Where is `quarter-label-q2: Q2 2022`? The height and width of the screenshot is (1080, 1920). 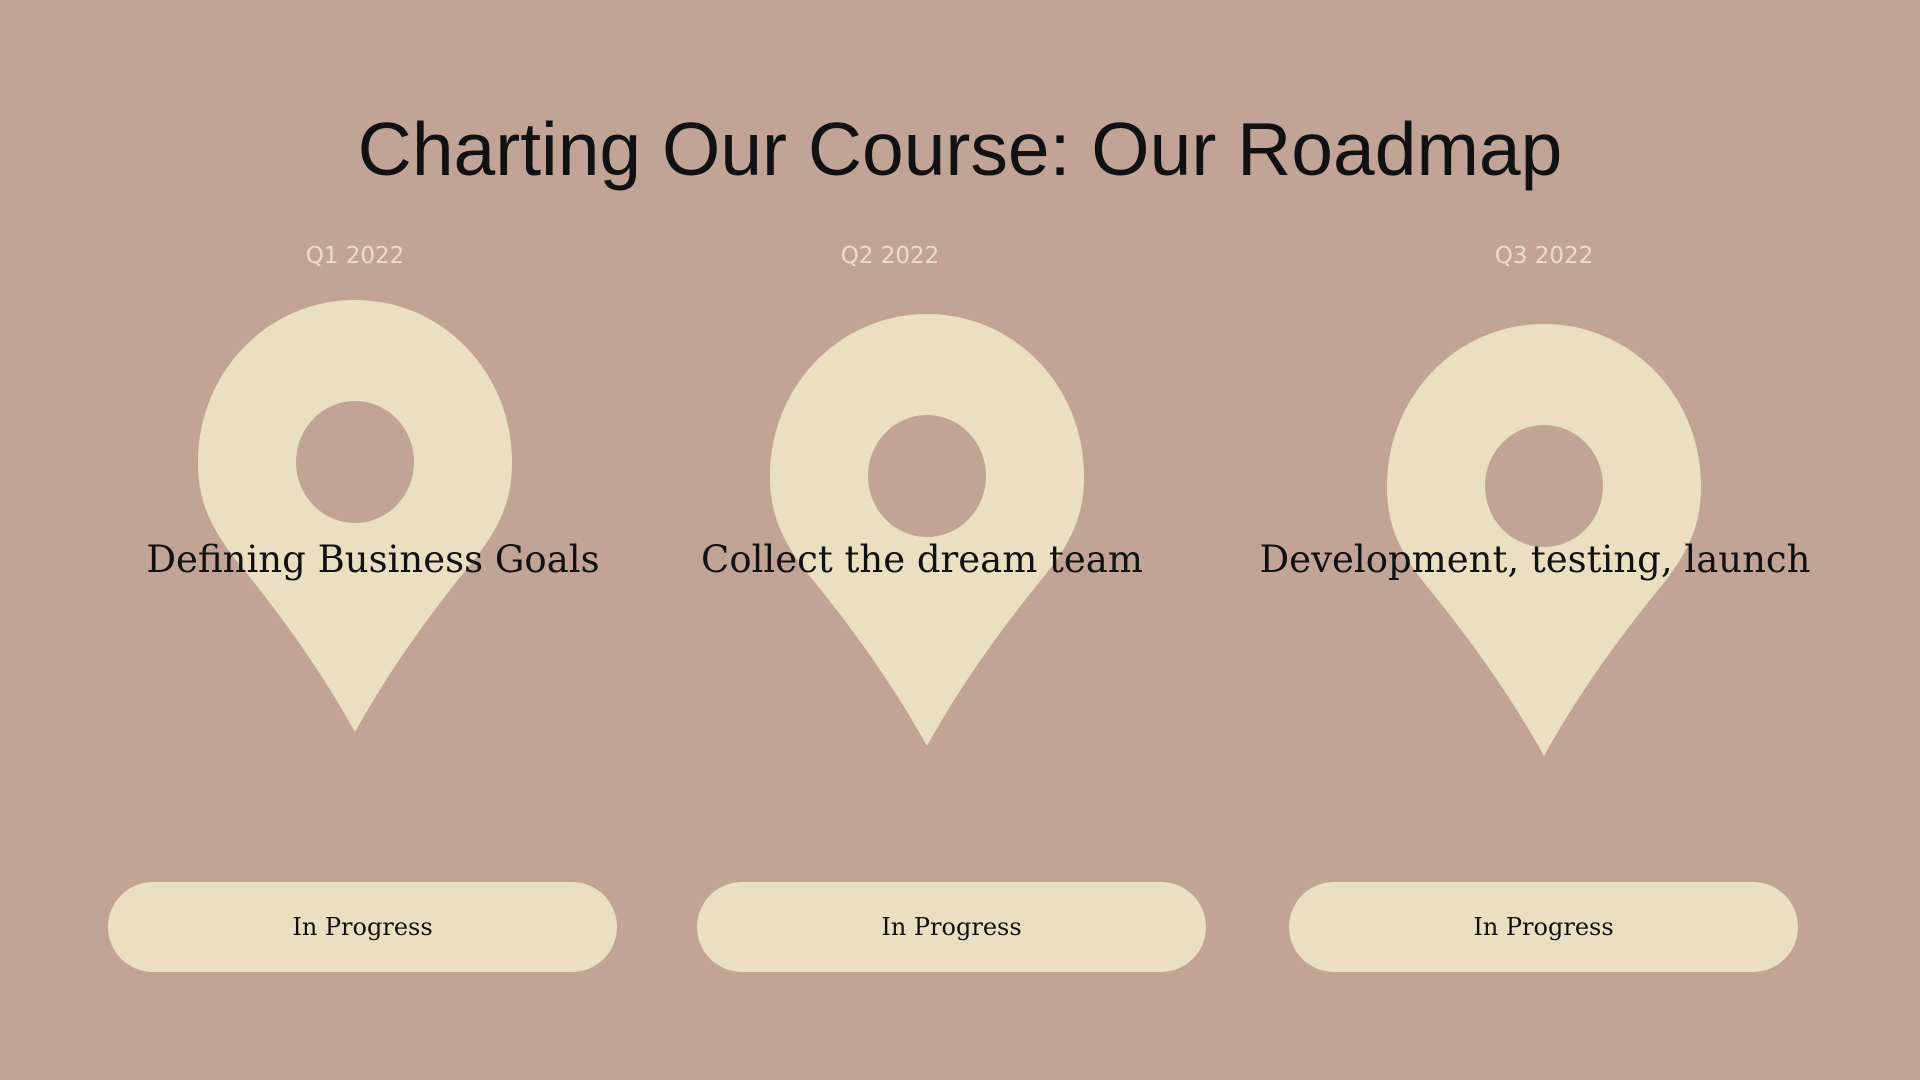
quarter-label-q2: Q2 2022 is located at coordinates (890, 256).